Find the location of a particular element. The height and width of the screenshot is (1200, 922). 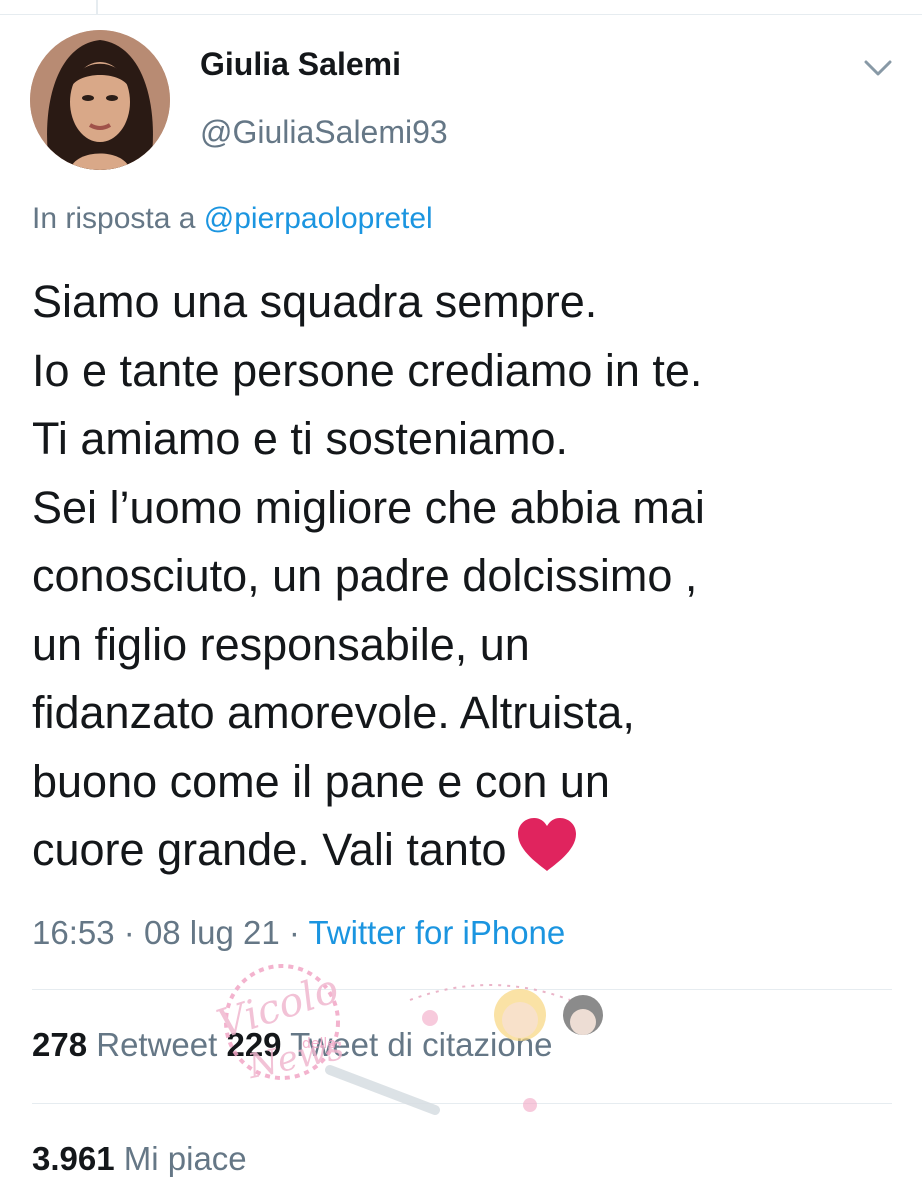

reply-context: In risposta a @pierpaolopretel is located at coordinates (232, 219).